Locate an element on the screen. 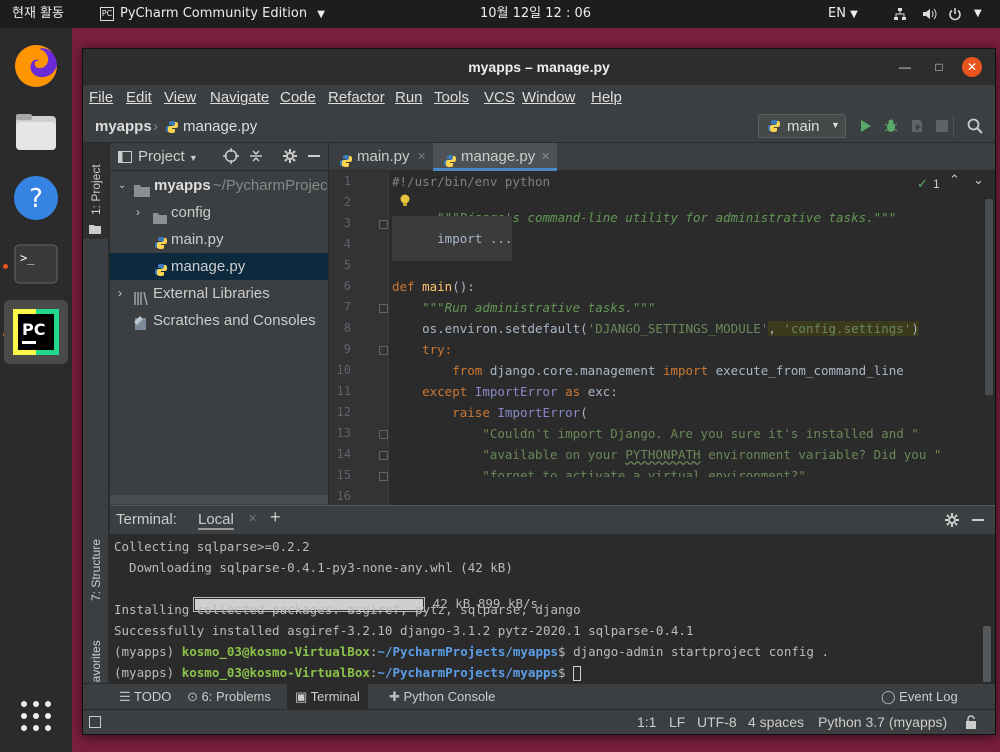  tree-row-config: › config is located at coordinates (219, 212).